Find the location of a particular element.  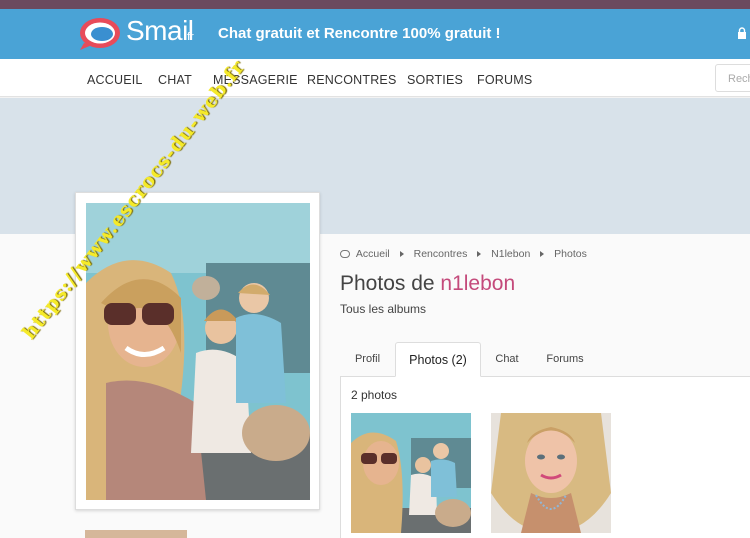

nav-item-forums: FORUMS is located at coordinates (504, 80).